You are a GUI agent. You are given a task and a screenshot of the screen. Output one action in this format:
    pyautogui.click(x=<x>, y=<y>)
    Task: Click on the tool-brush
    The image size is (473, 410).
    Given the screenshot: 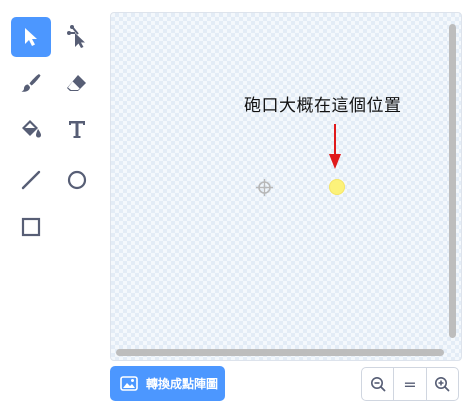 What is the action you would take?
    pyautogui.click(x=31, y=83)
    